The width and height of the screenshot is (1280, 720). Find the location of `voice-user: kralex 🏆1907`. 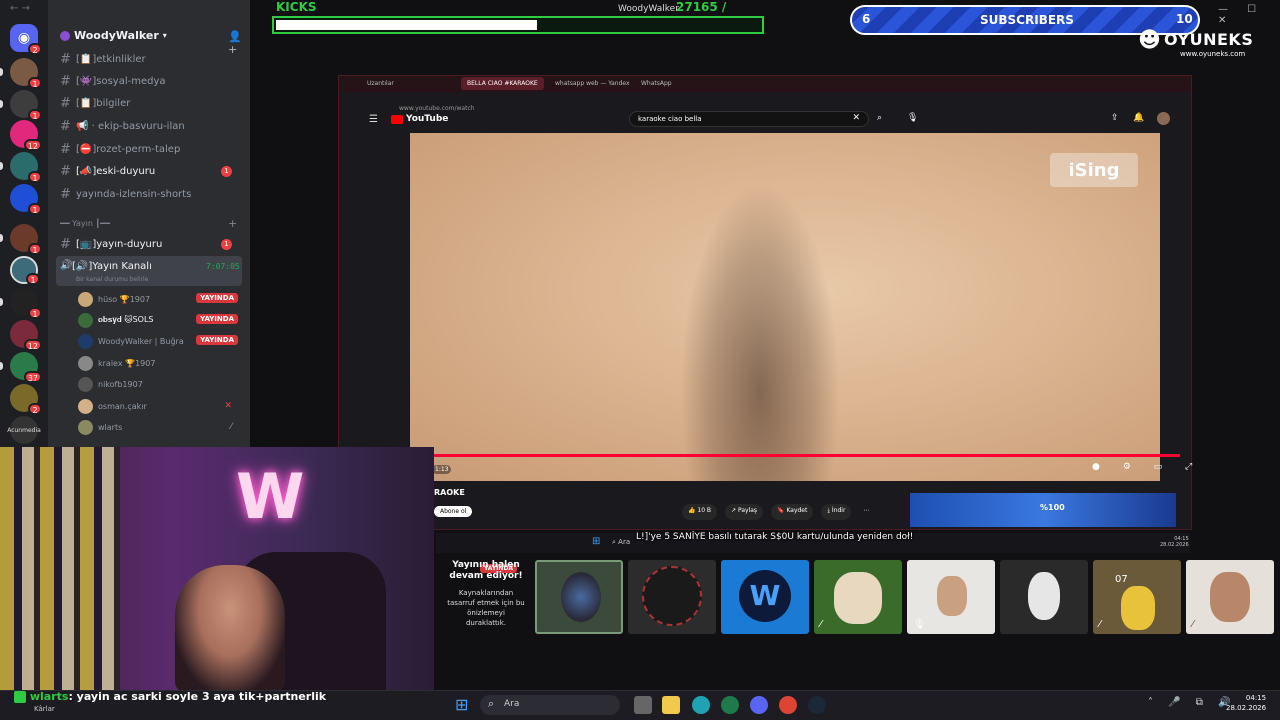

voice-user: kralex 🏆1907 is located at coordinates (158, 363).